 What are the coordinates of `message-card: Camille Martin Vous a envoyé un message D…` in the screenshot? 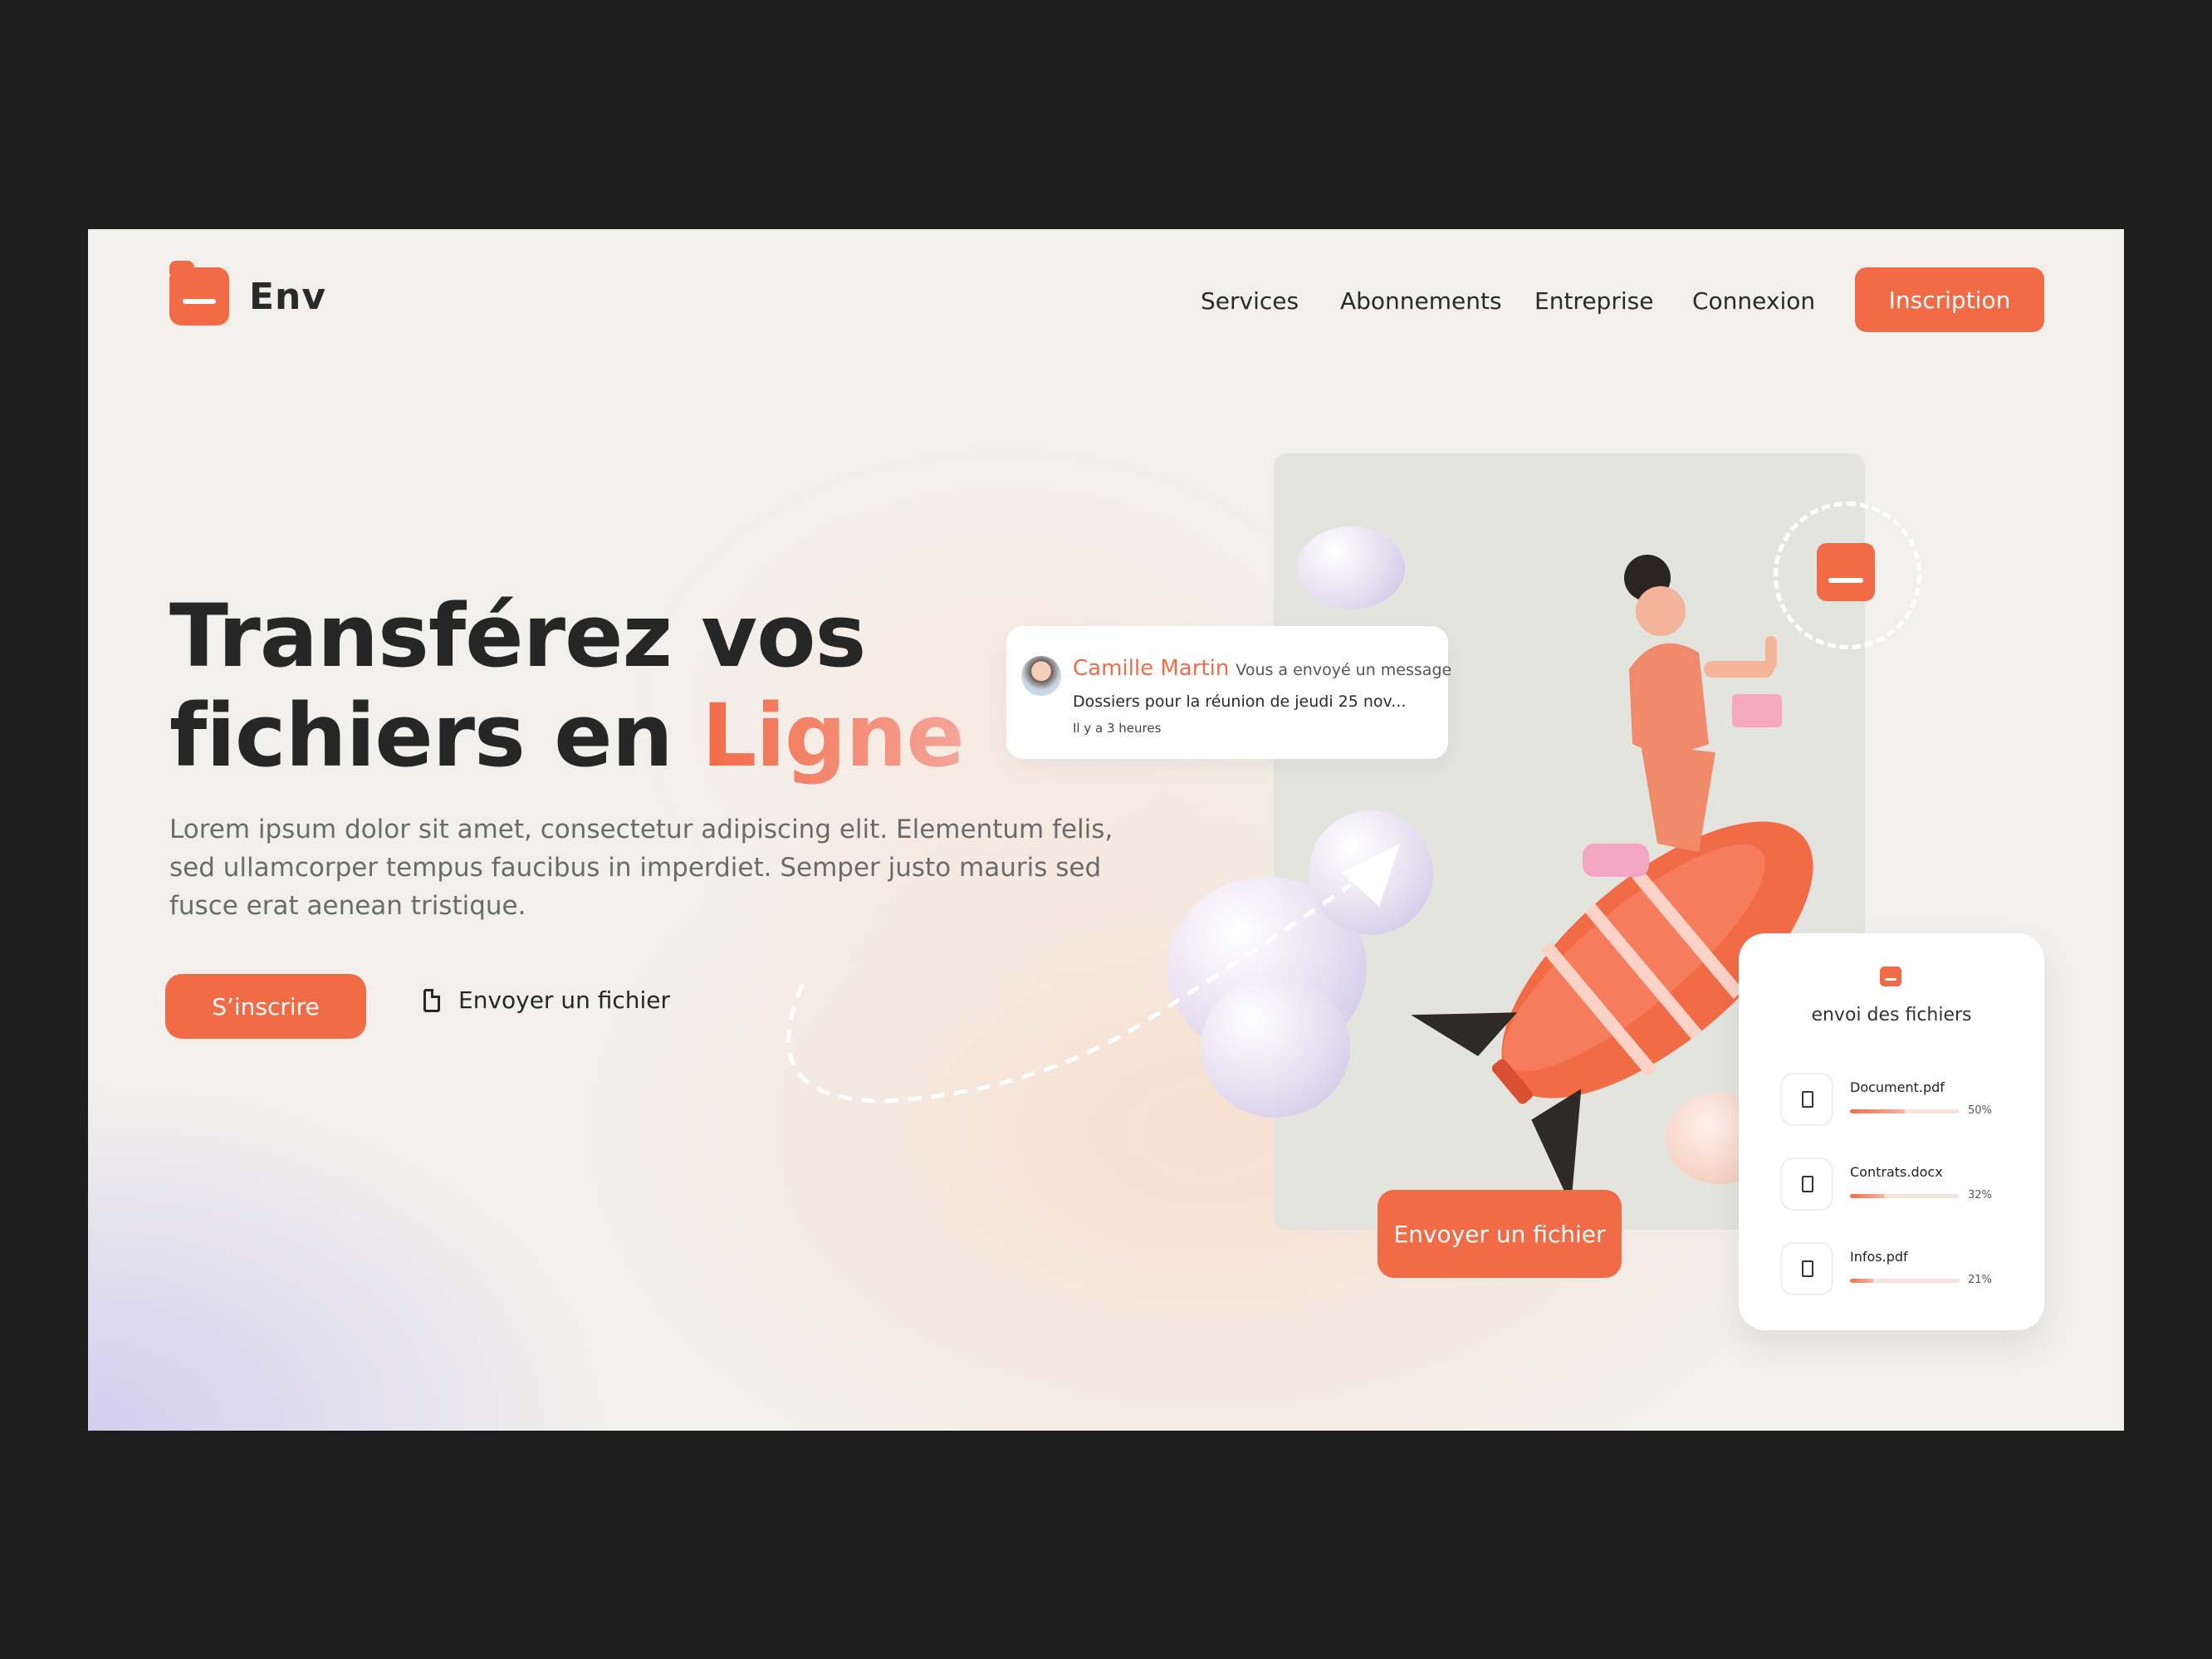 It's located at (1229, 692).